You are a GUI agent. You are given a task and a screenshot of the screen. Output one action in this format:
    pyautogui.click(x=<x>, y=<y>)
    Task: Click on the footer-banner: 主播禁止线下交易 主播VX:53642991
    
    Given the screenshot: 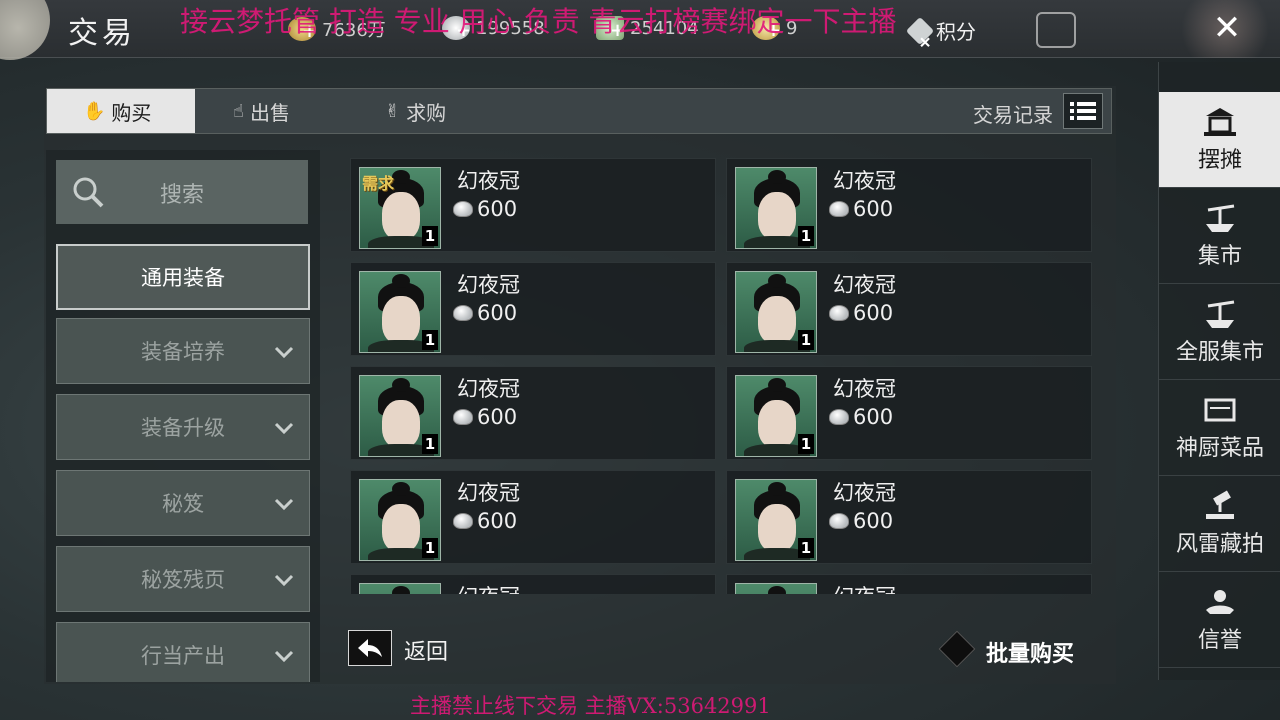 What is the action you would take?
    pyautogui.click(x=590, y=706)
    